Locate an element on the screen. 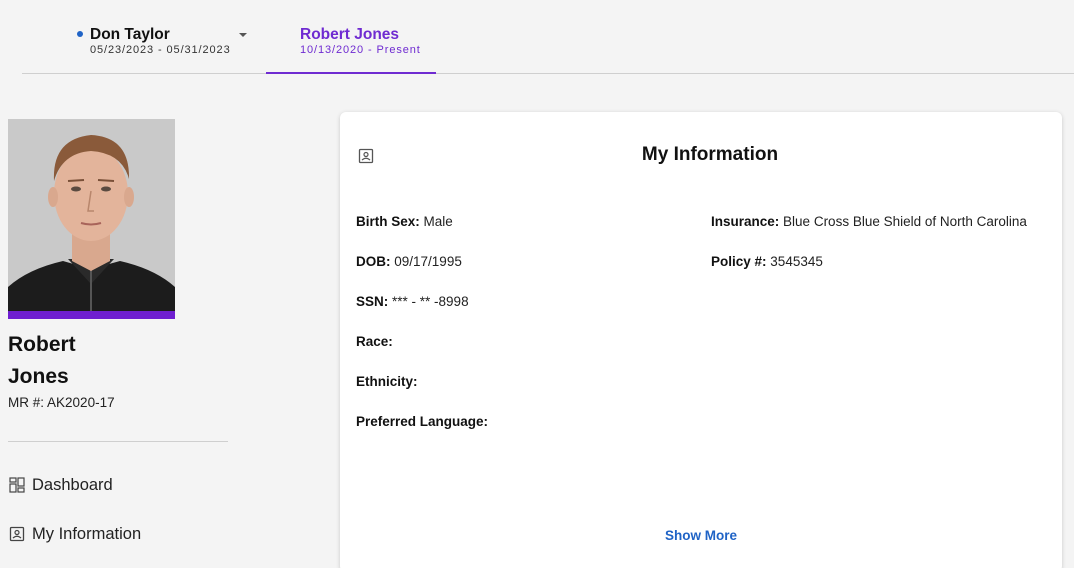  patient-photo is located at coordinates (91, 219).